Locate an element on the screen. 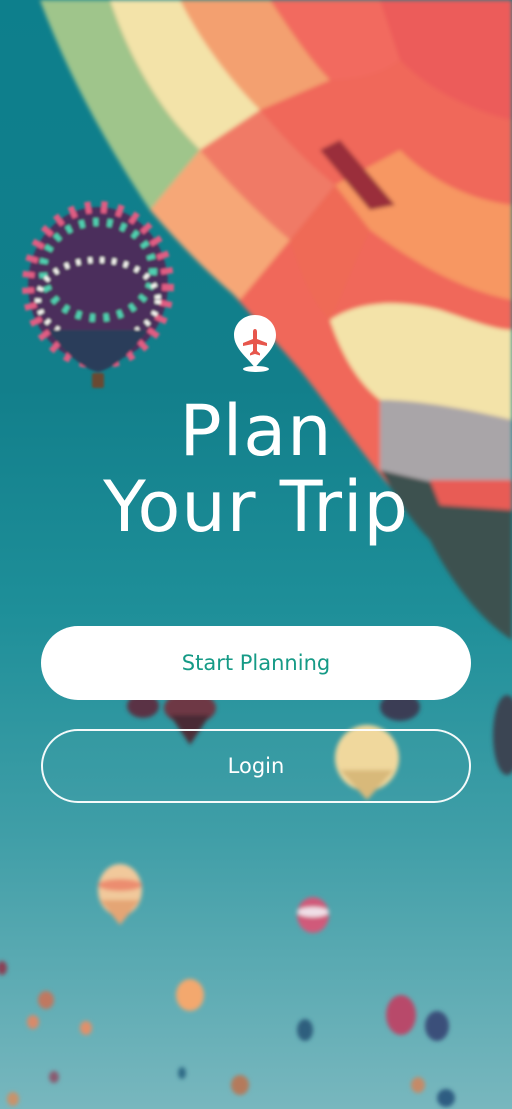  login-label: Login is located at coordinates (256, 766).